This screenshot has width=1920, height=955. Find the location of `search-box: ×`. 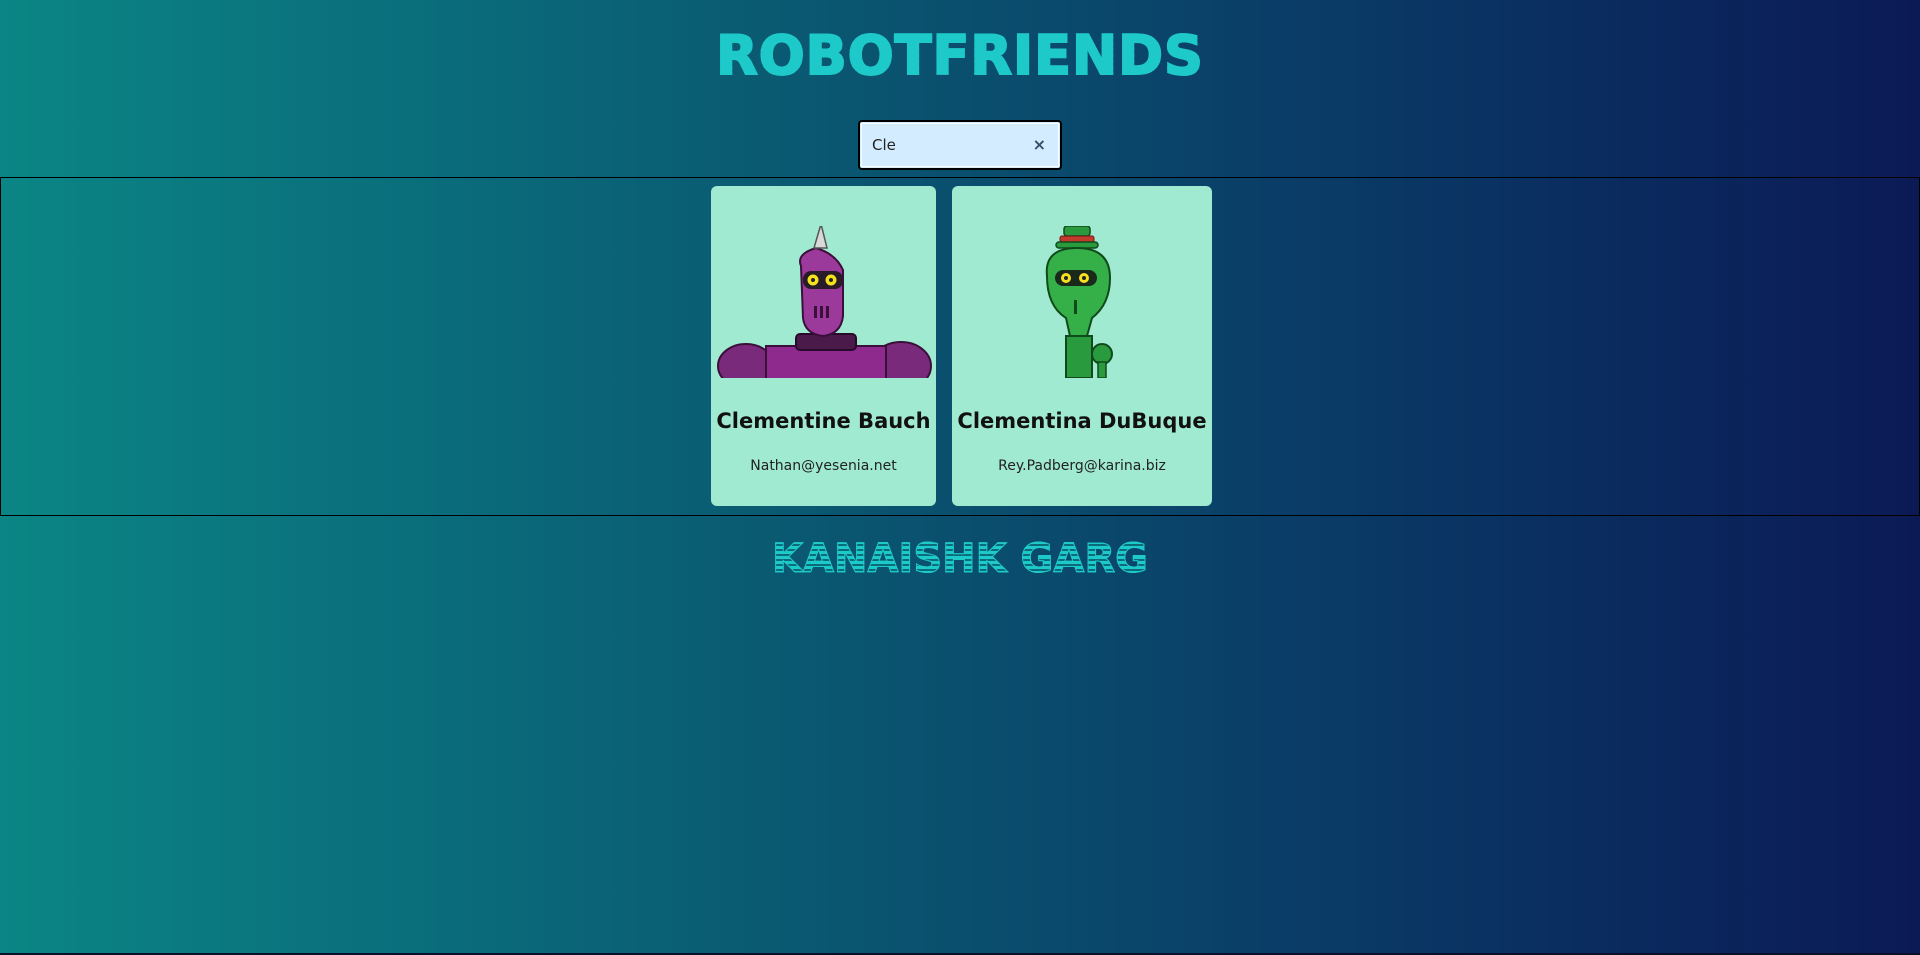

search-box: × is located at coordinates (960, 145).